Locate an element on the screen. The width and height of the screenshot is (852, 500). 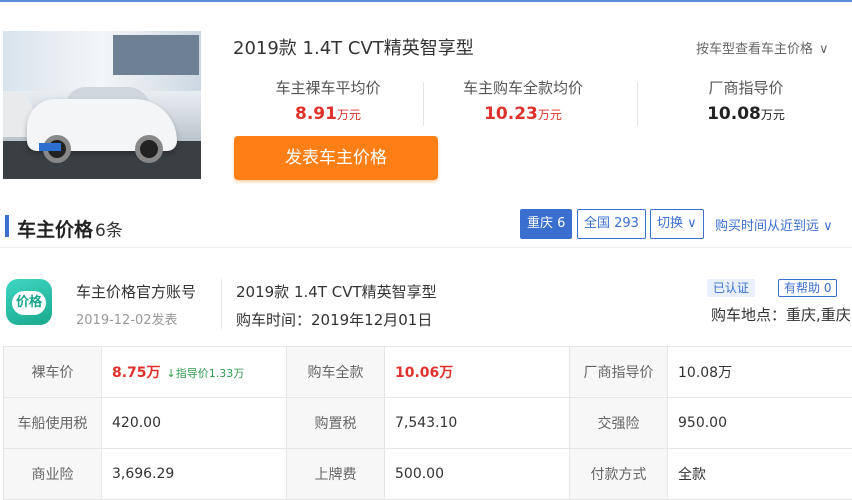
top-divider is located at coordinates (426, 1).